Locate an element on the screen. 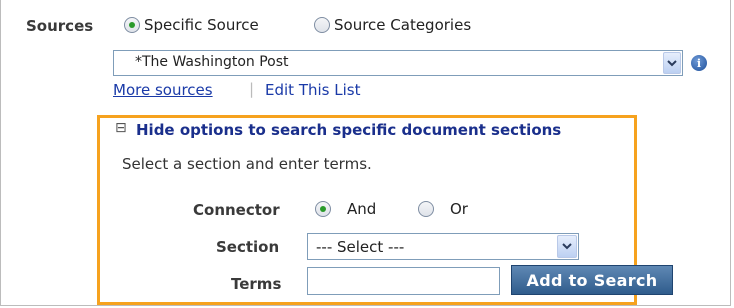 The height and width of the screenshot is (308, 734). source-select-value: *The Washington Post is located at coordinates (212, 62).